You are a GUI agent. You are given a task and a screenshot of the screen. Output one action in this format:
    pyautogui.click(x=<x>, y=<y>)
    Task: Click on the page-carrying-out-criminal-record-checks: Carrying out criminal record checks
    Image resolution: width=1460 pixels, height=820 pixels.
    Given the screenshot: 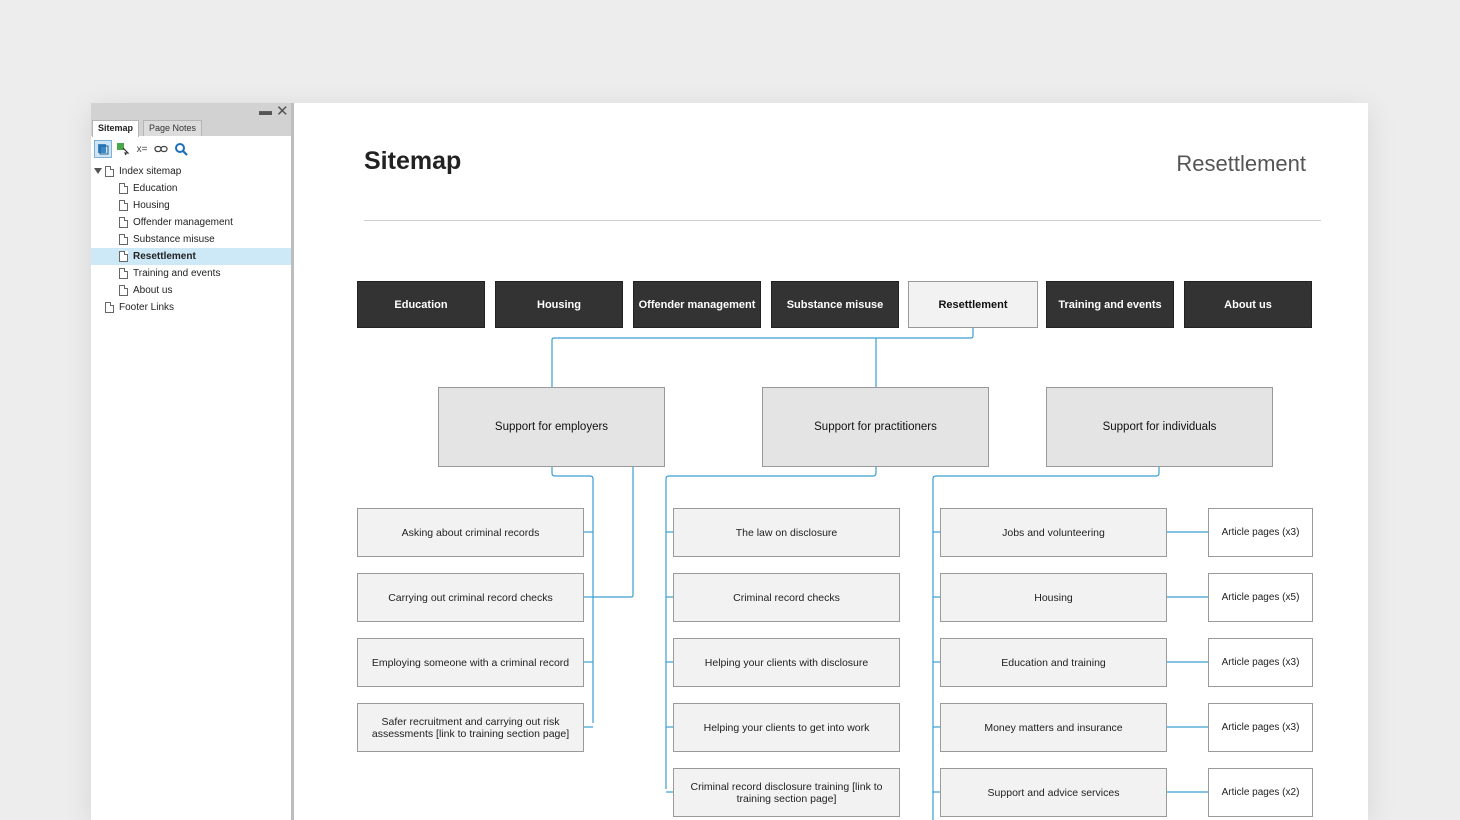 What is the action you would take?
    pyautogui.click(x=470, y=597)
    